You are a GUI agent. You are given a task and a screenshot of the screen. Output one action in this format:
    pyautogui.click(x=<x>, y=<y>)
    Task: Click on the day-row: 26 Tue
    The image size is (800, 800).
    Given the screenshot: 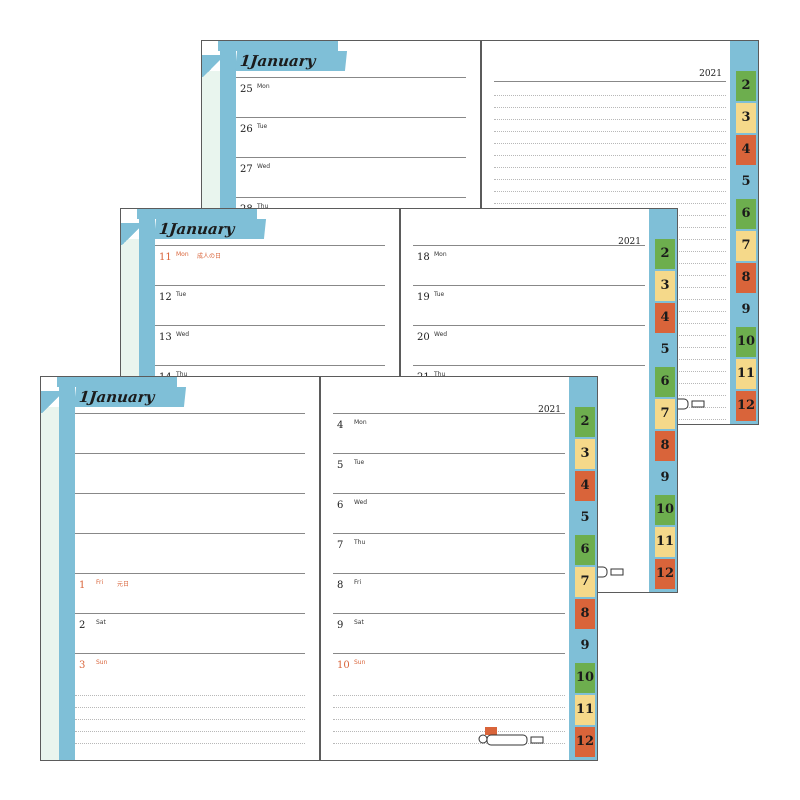 What is the action you would take?
    pyautogui.click(x=351, y=137)
    